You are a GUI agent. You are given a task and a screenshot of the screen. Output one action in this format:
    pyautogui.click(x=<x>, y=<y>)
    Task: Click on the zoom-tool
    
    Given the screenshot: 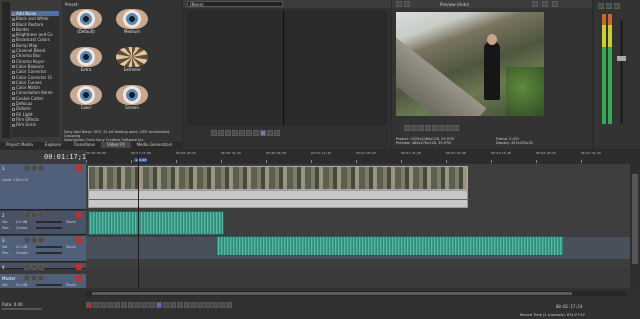 What is the action you would take?
    pyautogui.click(x=180, y=305)
    